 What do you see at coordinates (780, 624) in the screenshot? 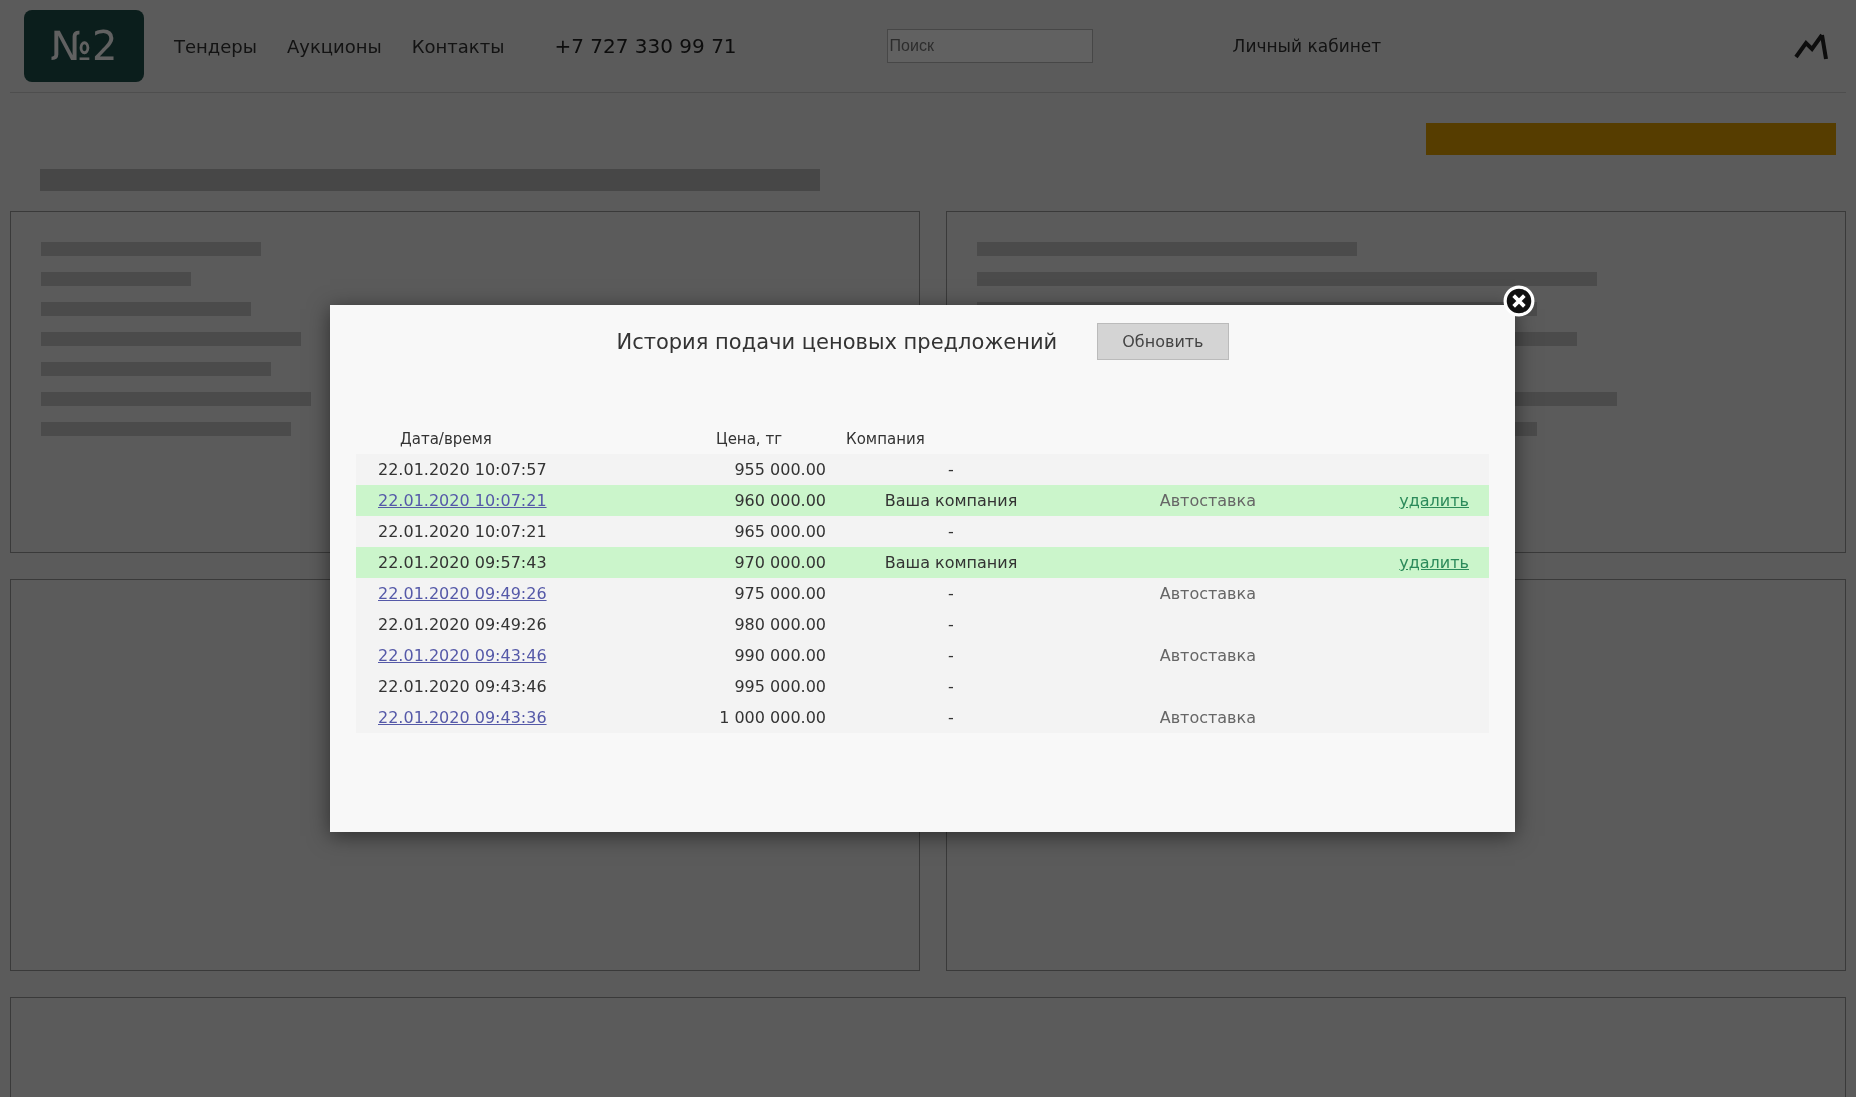
I see `price-cell: 980 000.00` at bounding box center [780, 624].